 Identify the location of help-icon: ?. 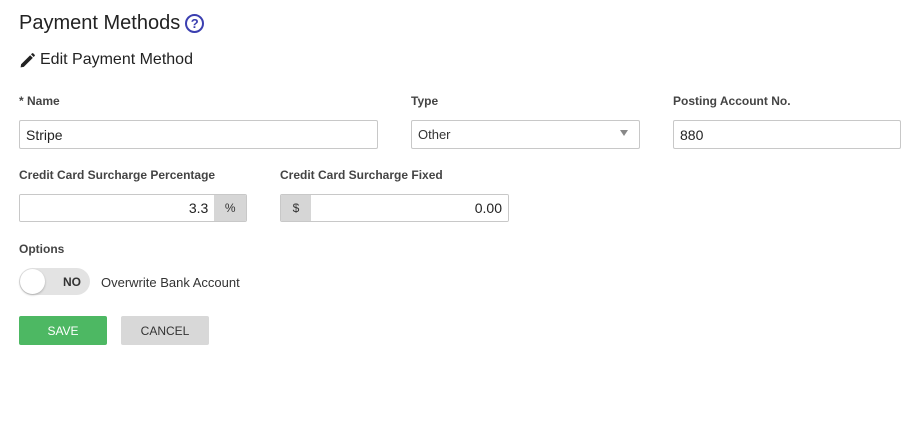
(195, 23).